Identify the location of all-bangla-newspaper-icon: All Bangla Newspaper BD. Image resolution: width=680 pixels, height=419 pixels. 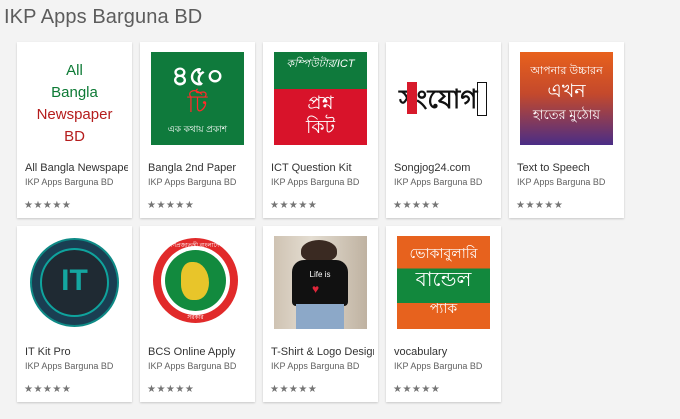
(74, 98).